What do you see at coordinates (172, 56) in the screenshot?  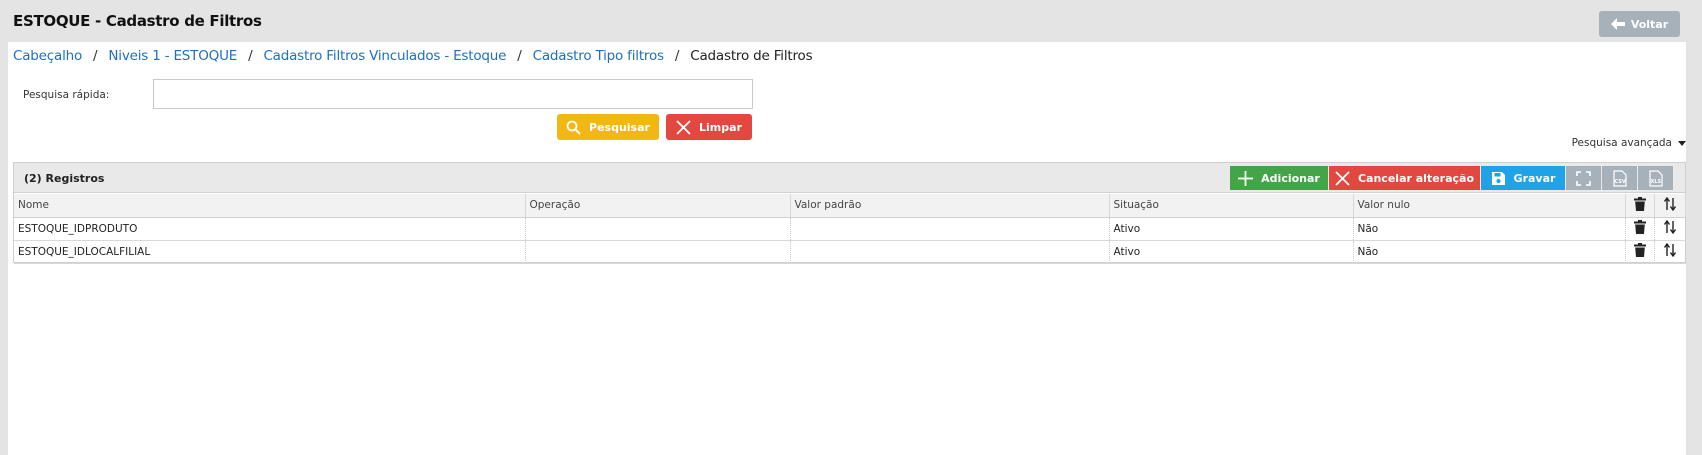 I see `breadcrumb-item-niveis: Niveis 1 - ESTOQUE` at bounding box center [172, 56].